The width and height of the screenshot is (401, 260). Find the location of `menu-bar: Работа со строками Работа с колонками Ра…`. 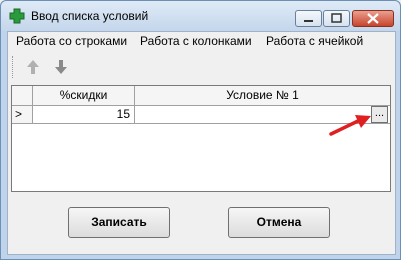

menu-bar: Работа со строками Работа с колонками Ра… is located at coordinates (201, 41).